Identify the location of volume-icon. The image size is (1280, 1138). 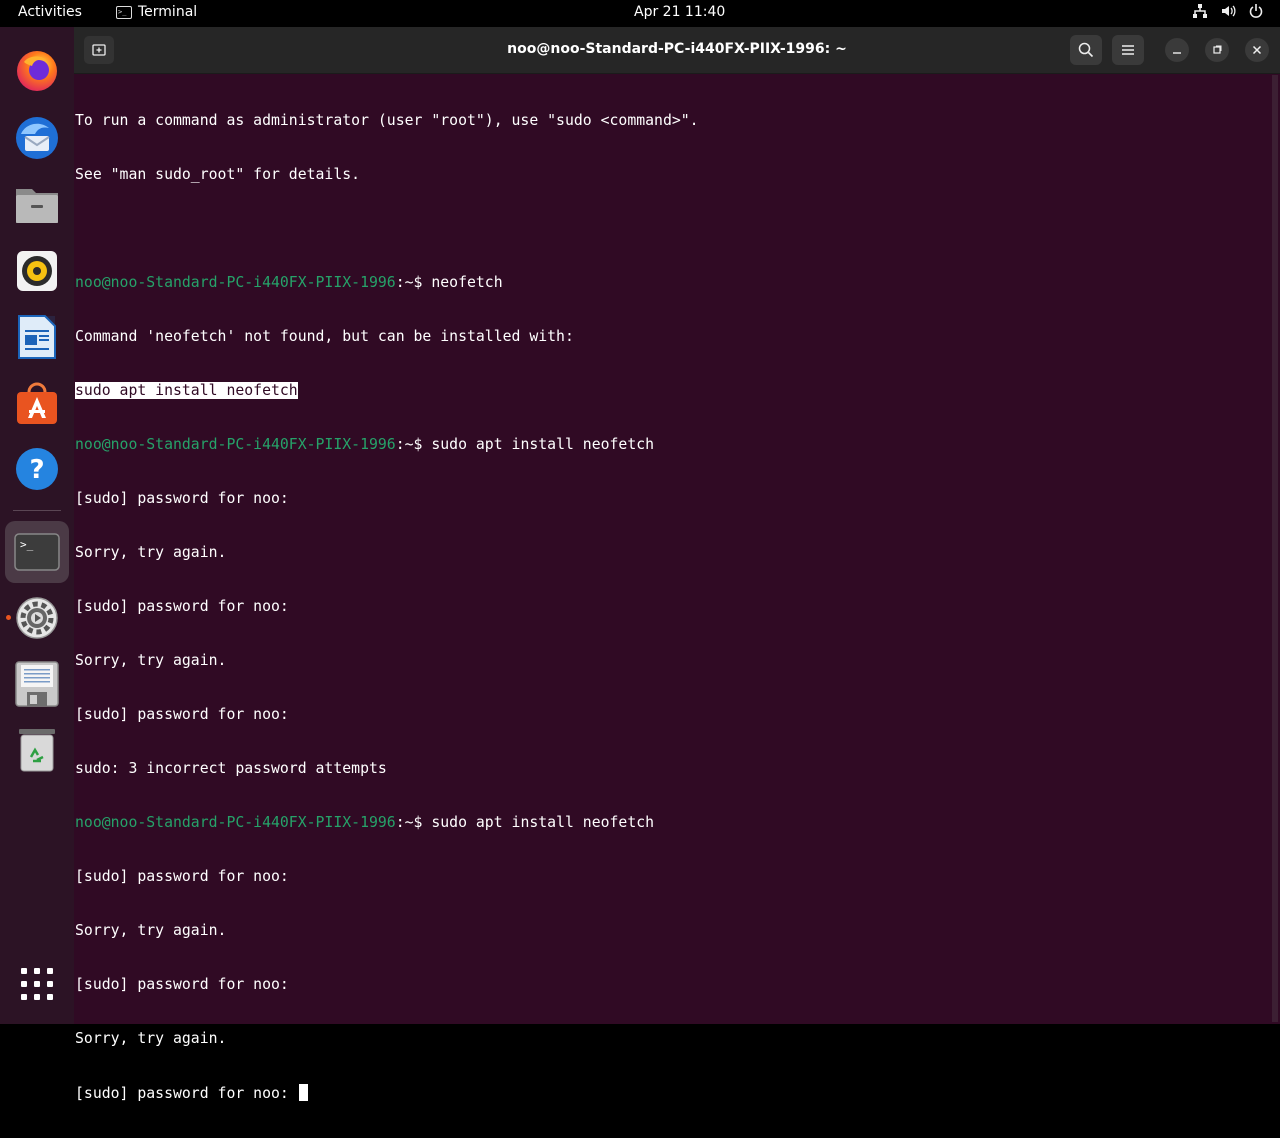
(1228, 11).